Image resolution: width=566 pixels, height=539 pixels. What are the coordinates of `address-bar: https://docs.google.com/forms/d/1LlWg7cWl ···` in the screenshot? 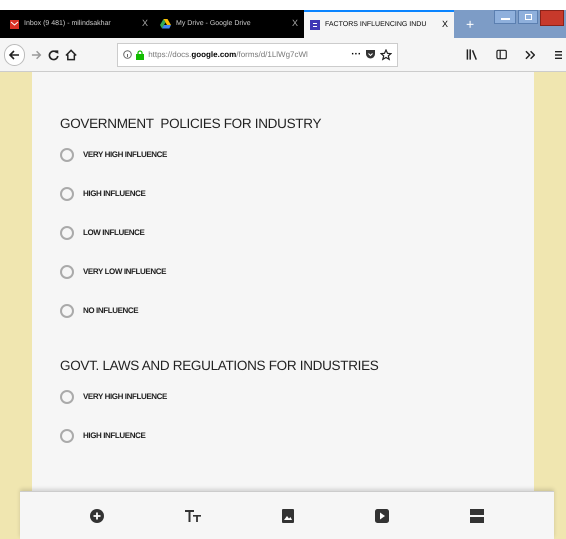 It's located at (257, 54).